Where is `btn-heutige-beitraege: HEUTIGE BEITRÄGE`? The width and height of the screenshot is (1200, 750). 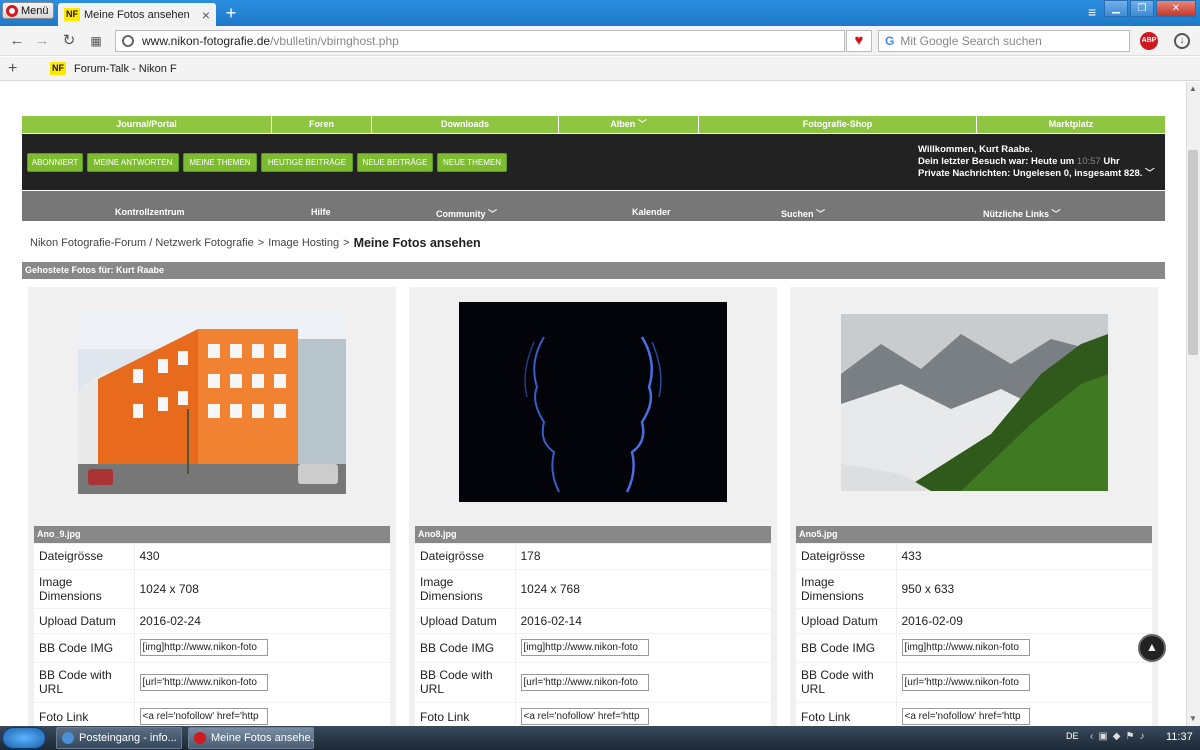
btn-heutige-beitraege: HEUTIGE BEITRÄGE is located at coordinates (307, 162).